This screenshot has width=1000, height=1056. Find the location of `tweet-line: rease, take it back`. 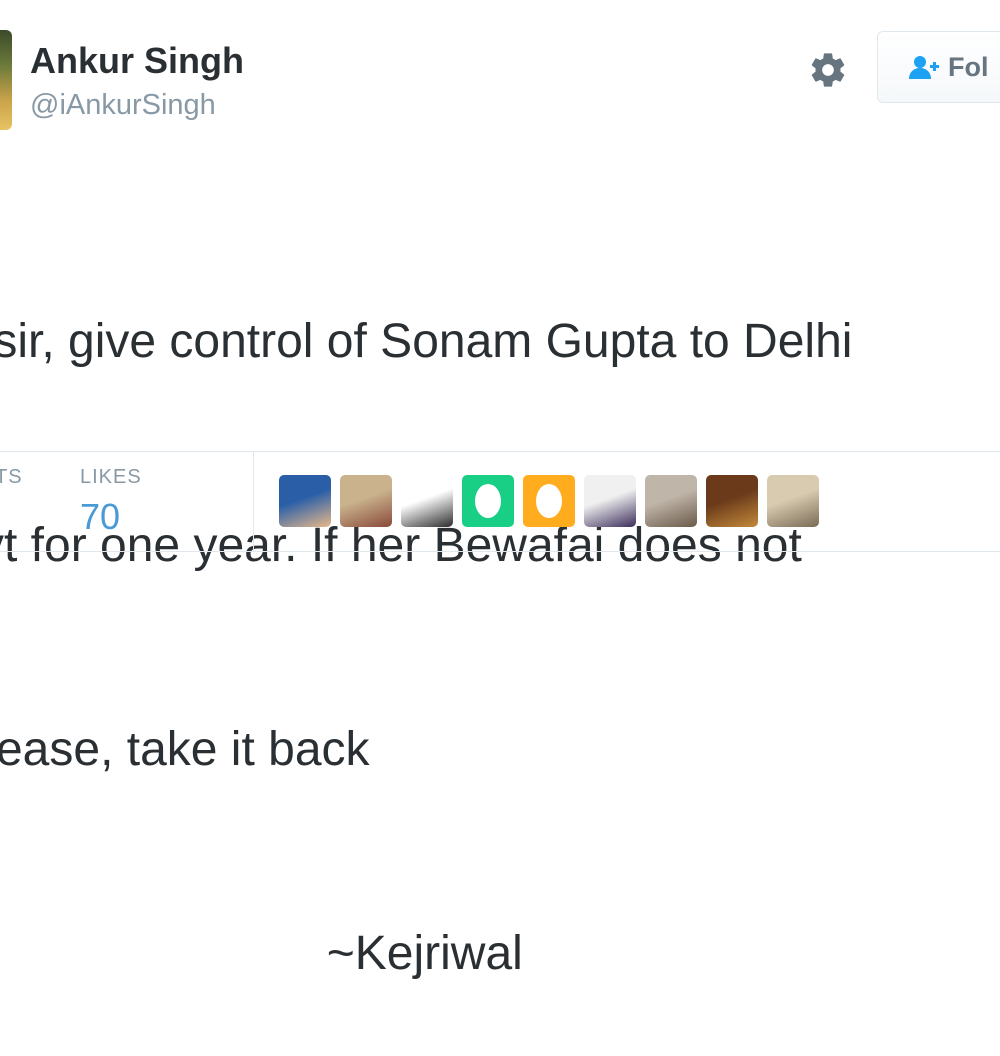

tweet-line: rease, take it back is located at coordinates (185, 749).